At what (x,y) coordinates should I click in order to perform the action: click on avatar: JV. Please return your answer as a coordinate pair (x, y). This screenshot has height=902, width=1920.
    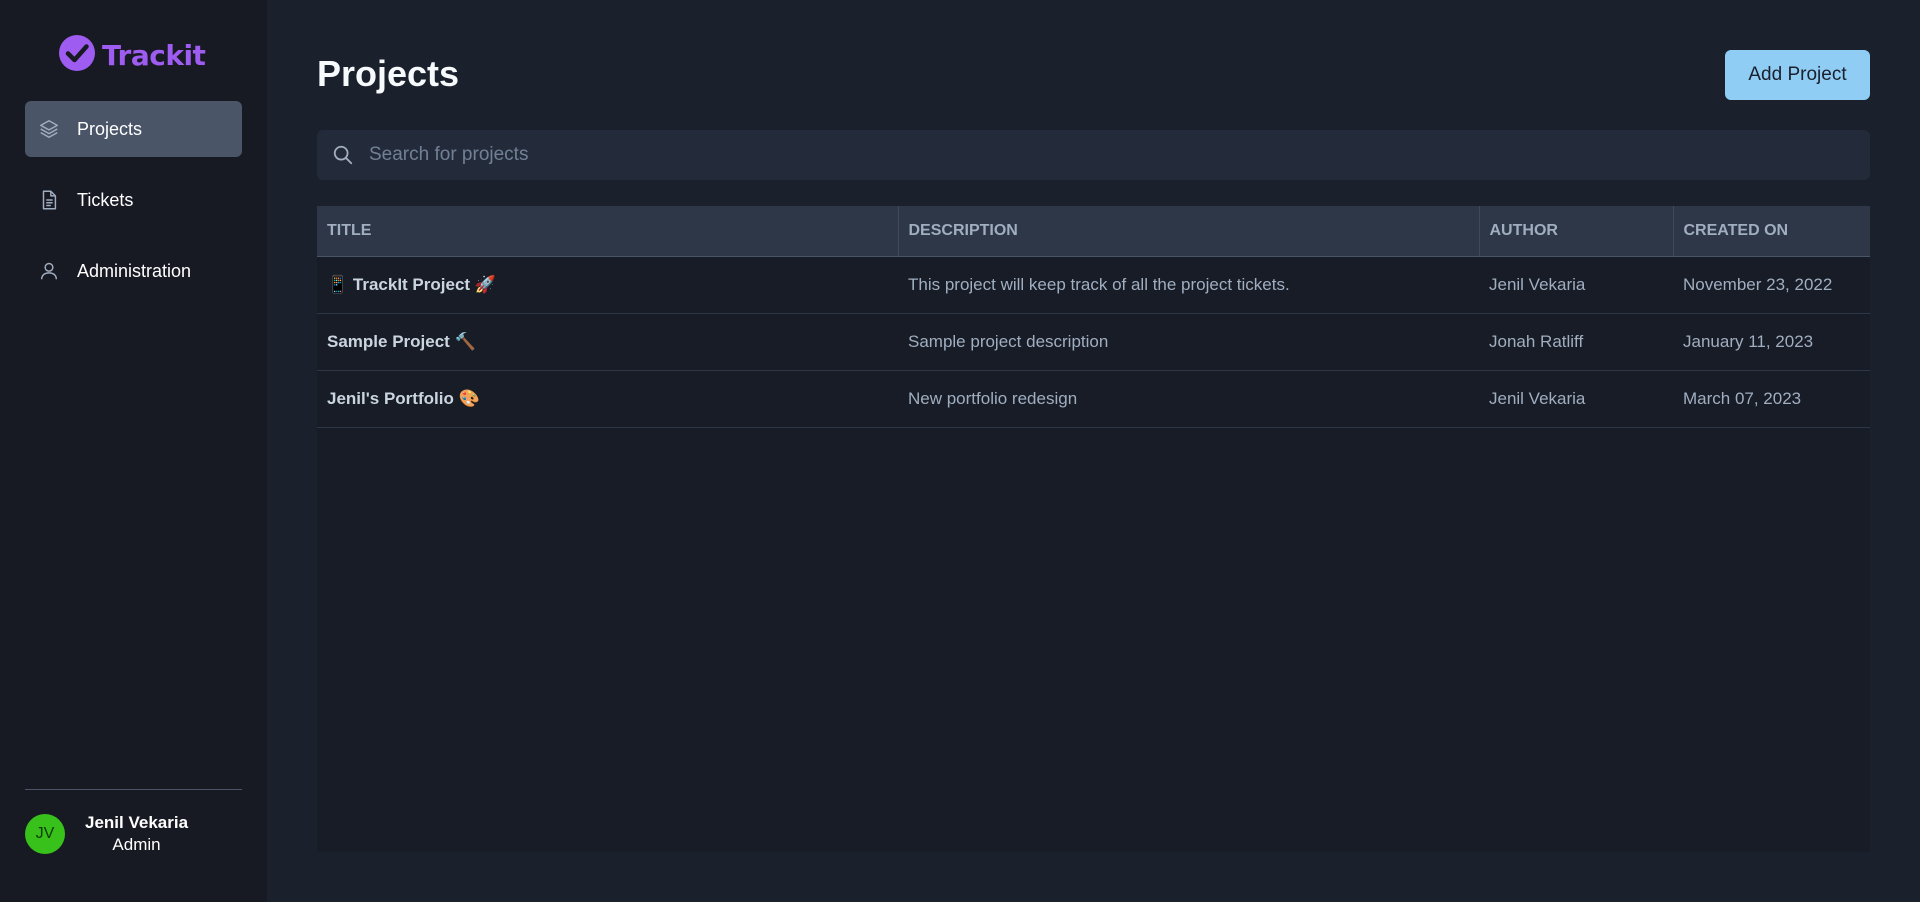
    Looking at the image, I should click on (45, 834).